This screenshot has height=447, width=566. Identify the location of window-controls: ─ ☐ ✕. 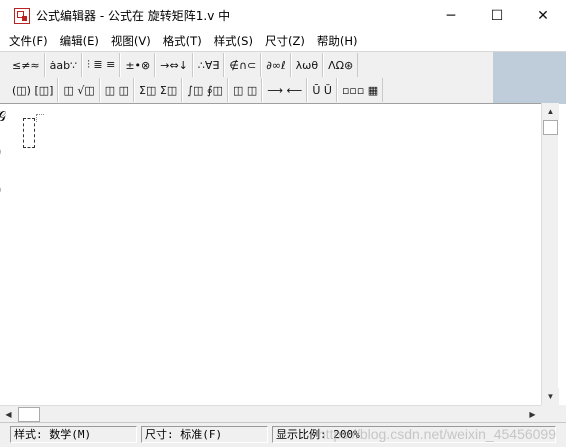
(497, 15).